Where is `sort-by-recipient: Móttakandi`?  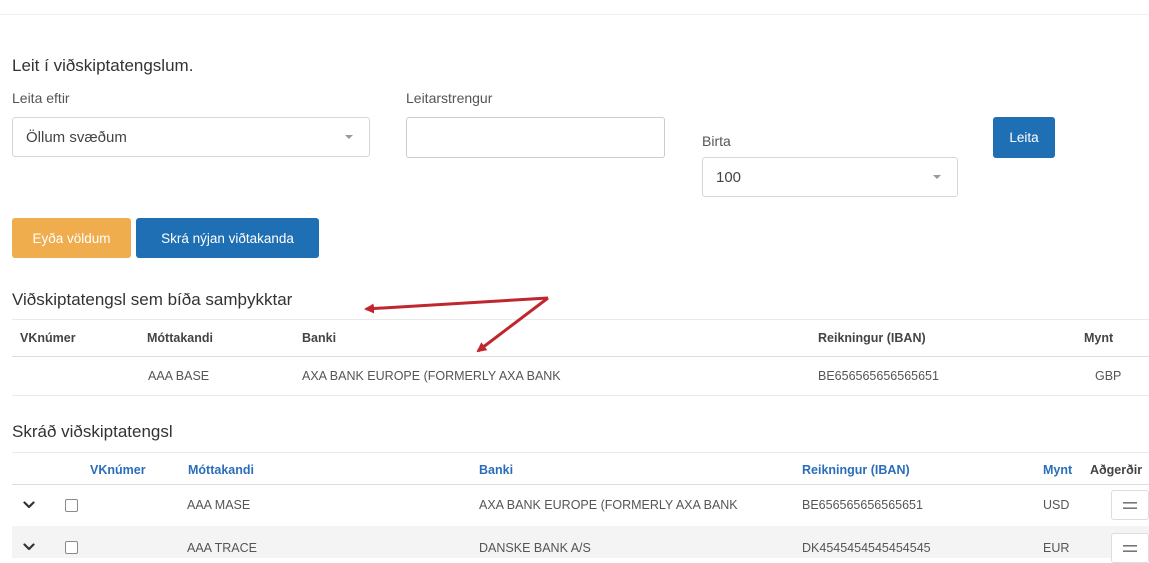
sort-by-recipient: Móttakandi is located at coordinates (221, 470).